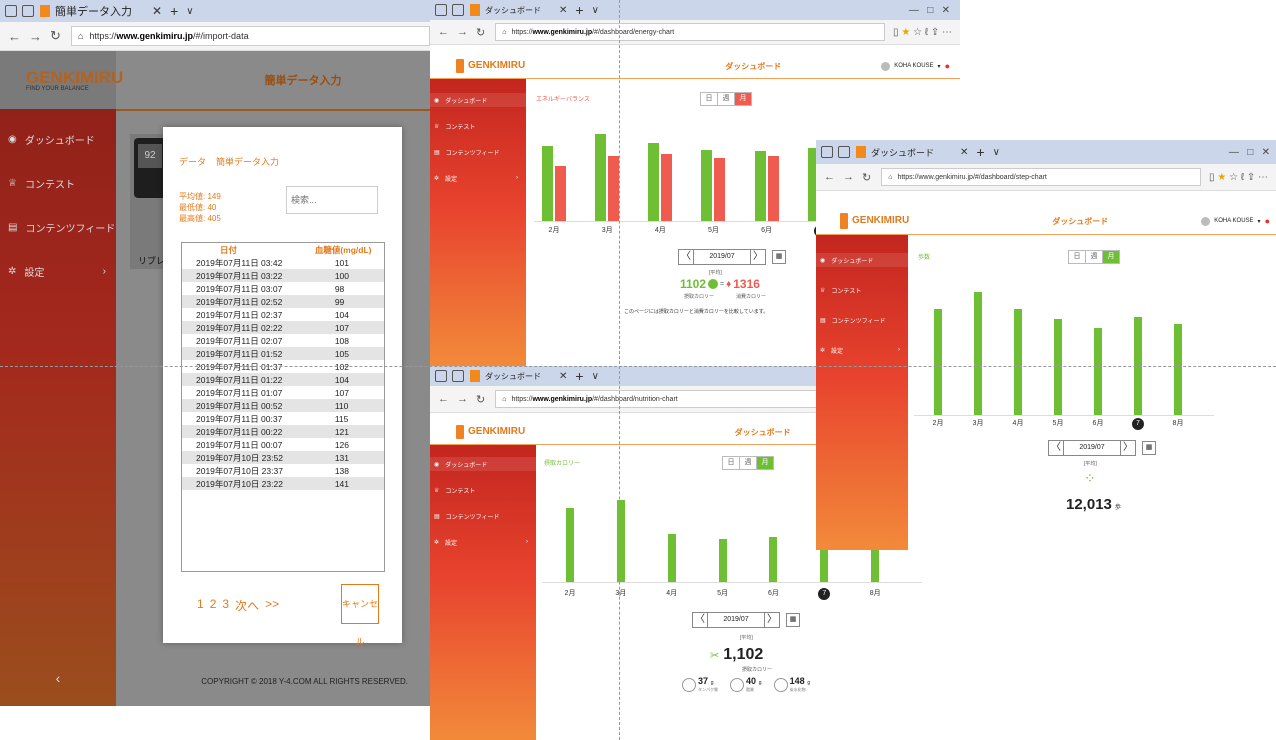 The height and width of the screenshot is (740, 1276). Describe the element at coordinates (283, 327) in the screenshot. I see `table-row: 2019年07月11日 02:22 107` at that location.